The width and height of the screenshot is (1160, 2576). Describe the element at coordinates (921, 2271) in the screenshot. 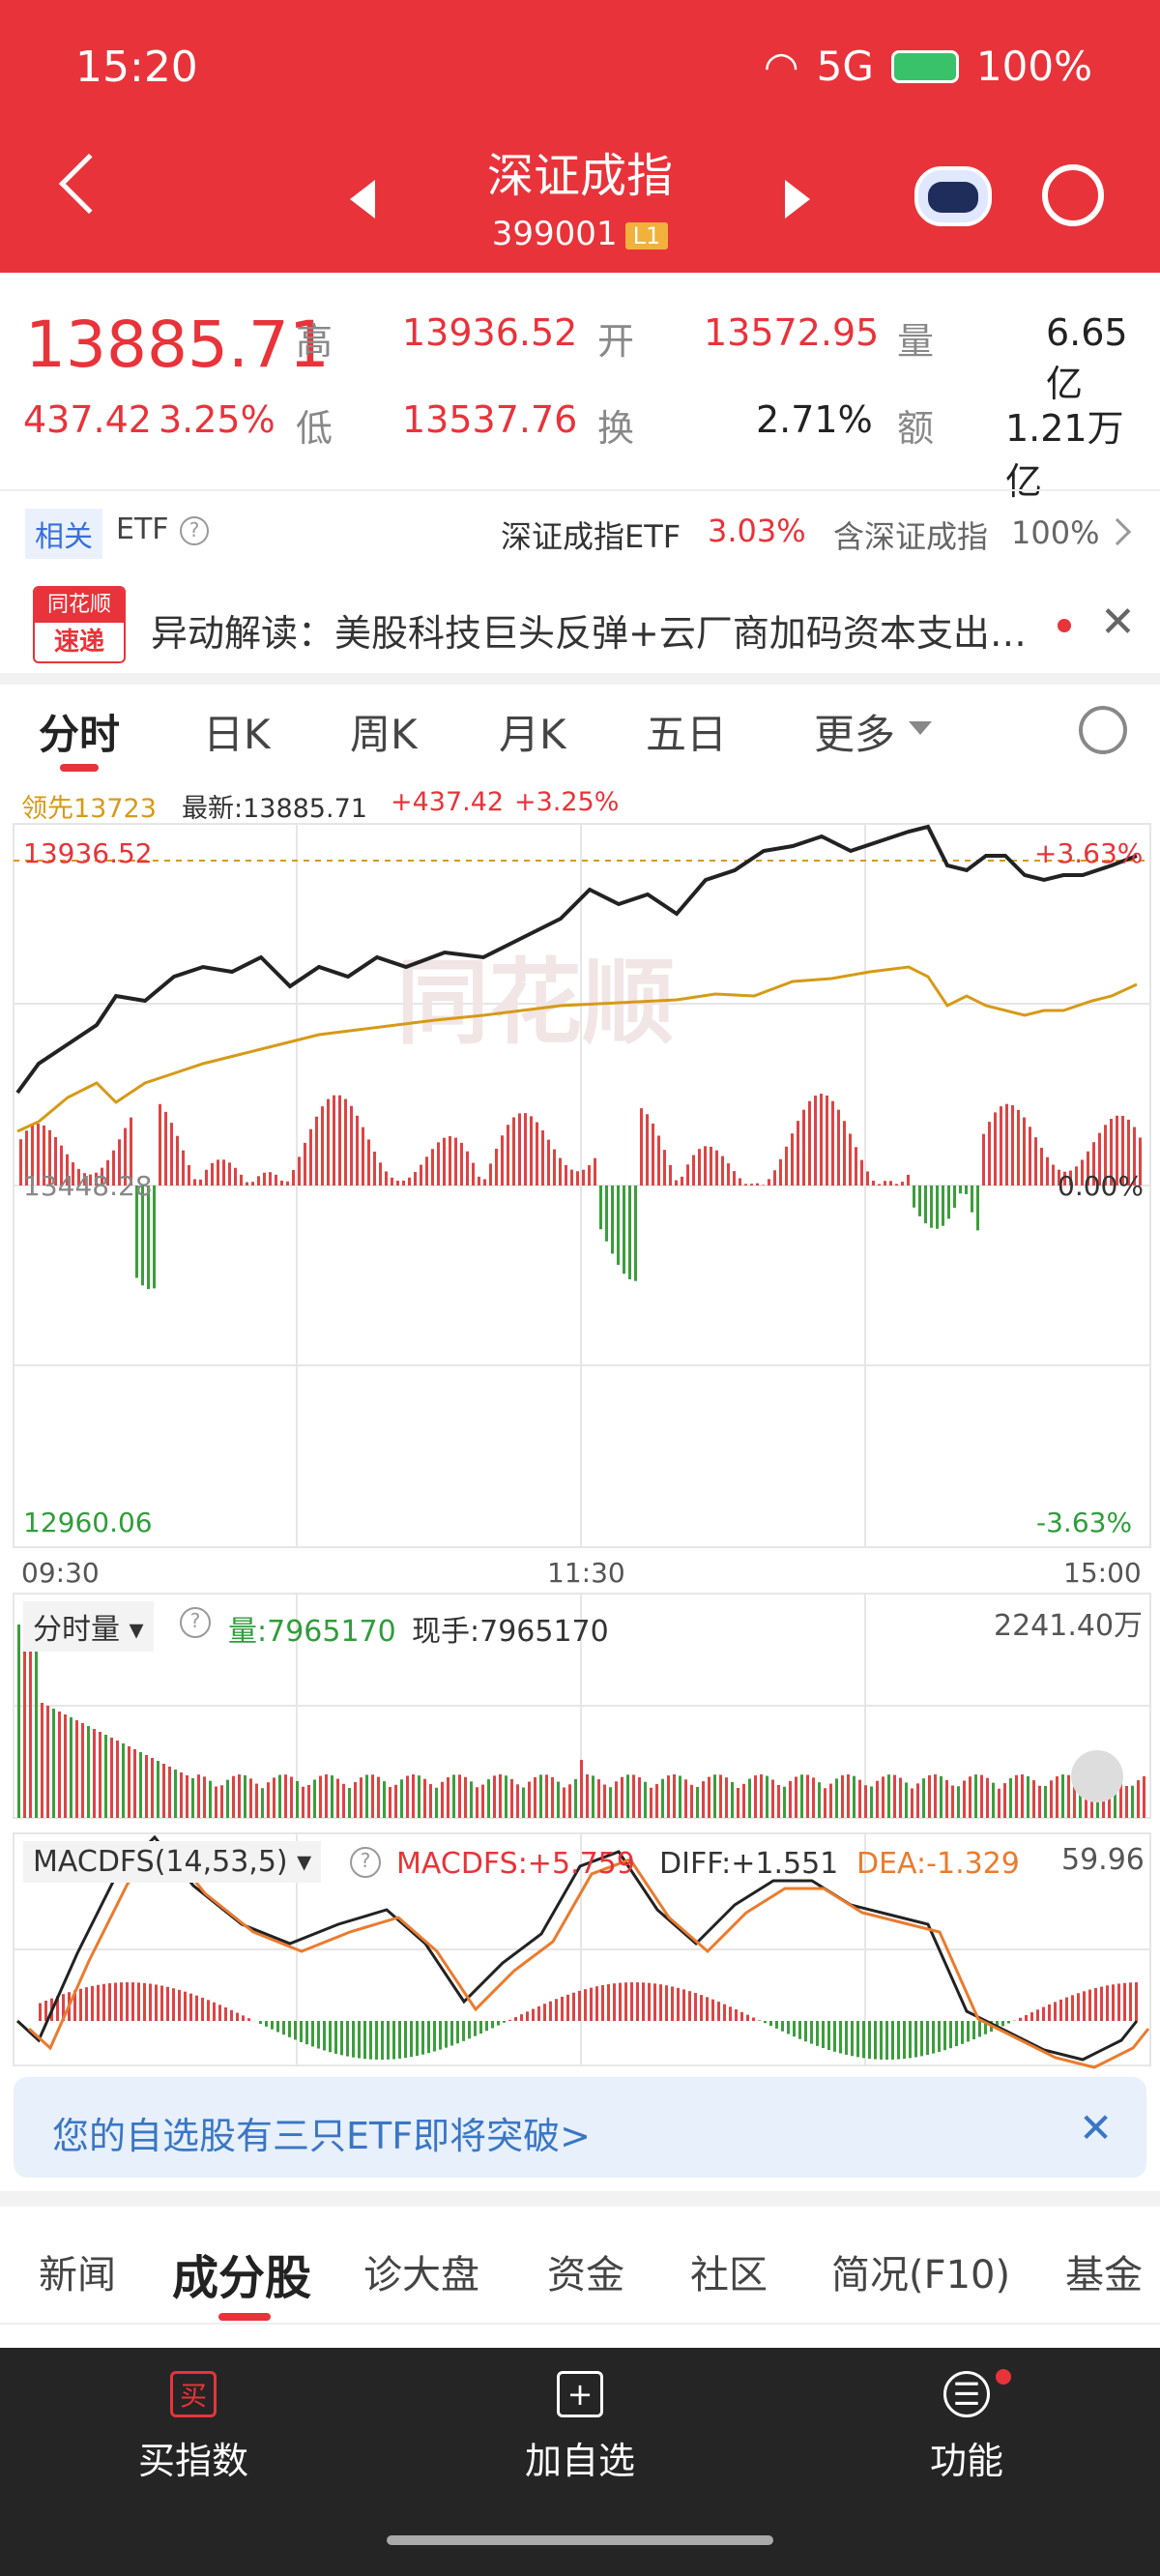

I see `bottom-tab-profile: 简况(F10)` at that location.